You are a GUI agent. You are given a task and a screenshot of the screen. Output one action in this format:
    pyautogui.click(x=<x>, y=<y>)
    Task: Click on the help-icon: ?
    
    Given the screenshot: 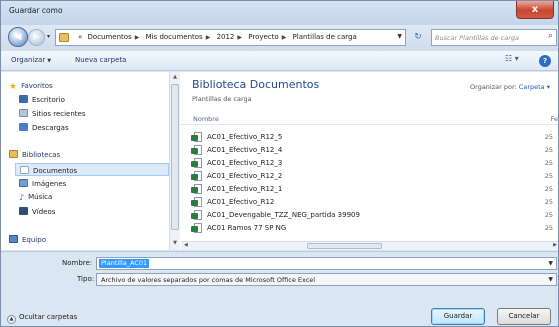 What is the action you would take?
    pyautogui.click(x=545, y=61)
    